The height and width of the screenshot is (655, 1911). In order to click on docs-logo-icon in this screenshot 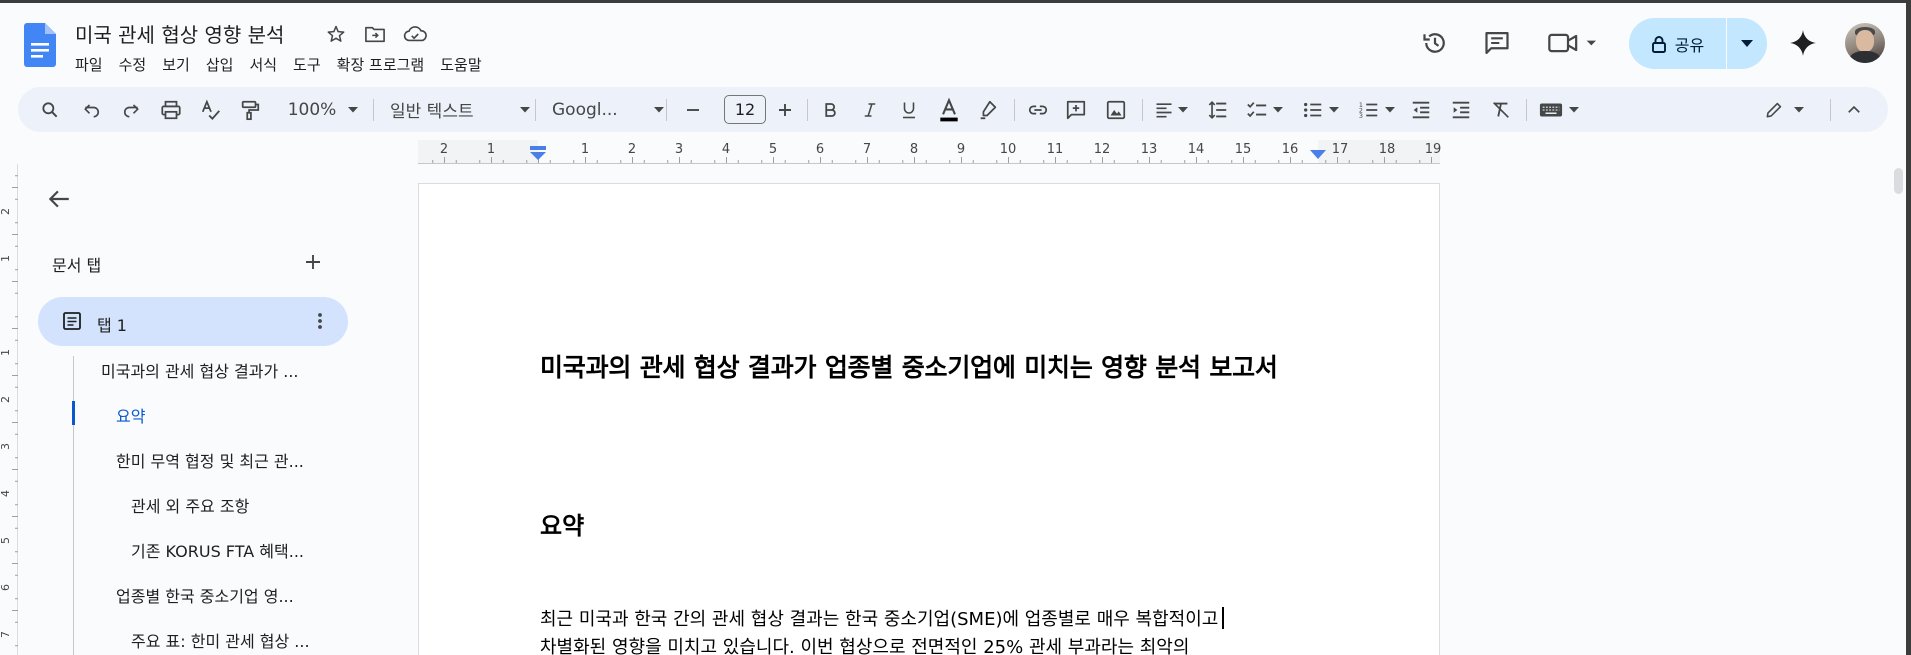, I will do `click(40, 45)`.